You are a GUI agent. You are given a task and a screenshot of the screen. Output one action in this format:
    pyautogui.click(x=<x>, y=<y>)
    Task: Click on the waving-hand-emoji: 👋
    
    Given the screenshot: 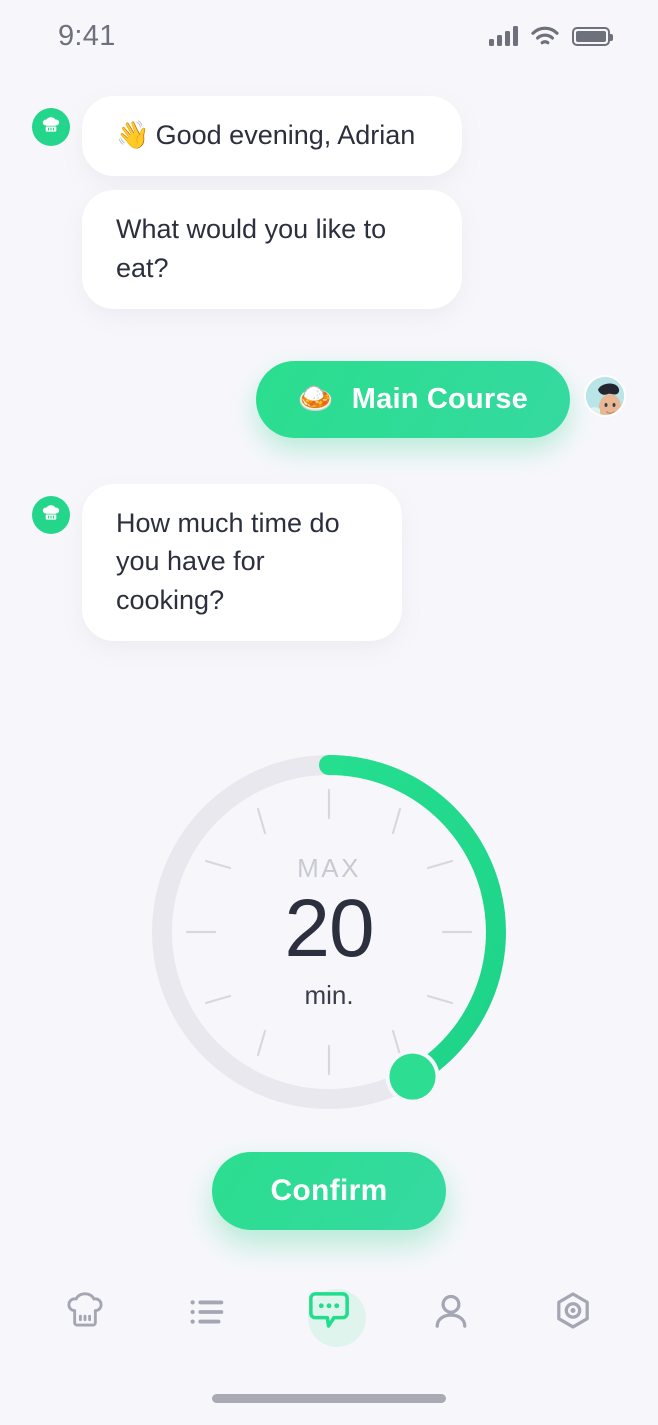 What is the action you would take?
    pyautogui.click(x=133, y=135)
    